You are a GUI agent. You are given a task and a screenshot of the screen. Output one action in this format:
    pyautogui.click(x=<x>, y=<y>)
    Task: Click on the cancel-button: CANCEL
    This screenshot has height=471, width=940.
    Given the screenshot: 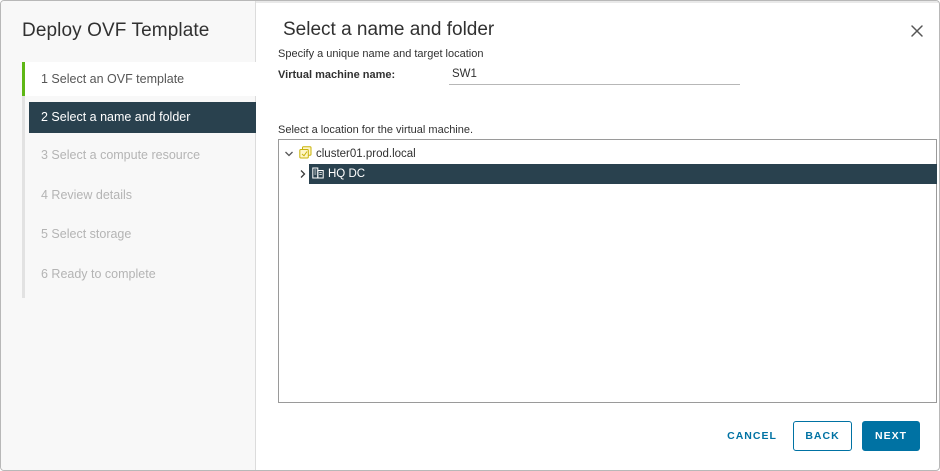 What is the action you would take?
    pyautogui.click(x=752, y=436)
    